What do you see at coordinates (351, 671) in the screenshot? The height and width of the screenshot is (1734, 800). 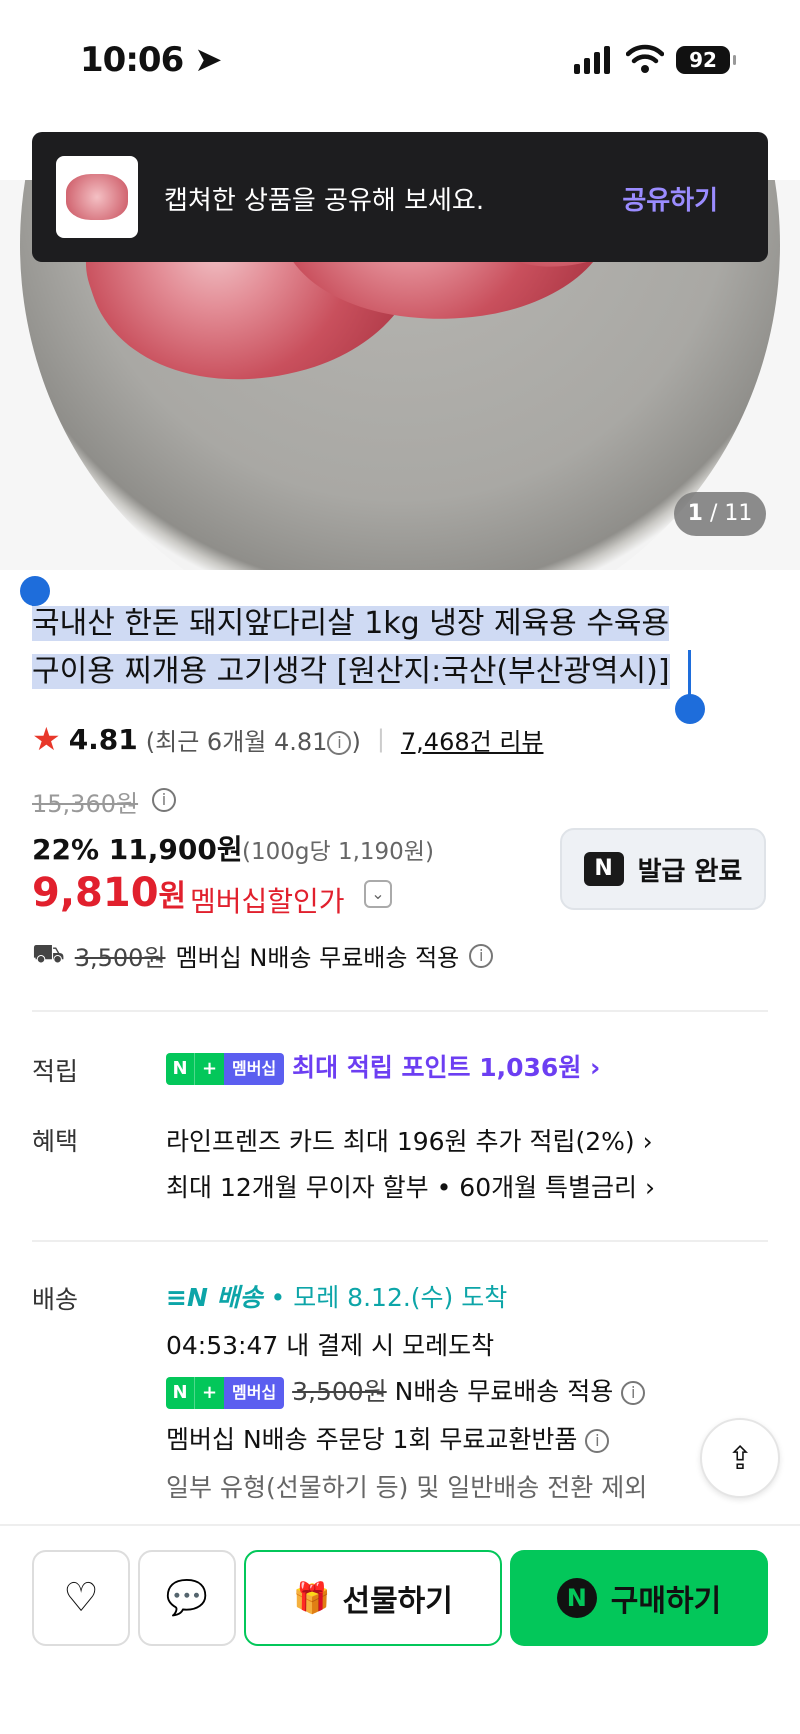 I see `product-title-line2: 구이용 찌개용 고기생각 [원산지:국산(부산광역시)]` at bounding box center [351, 671].